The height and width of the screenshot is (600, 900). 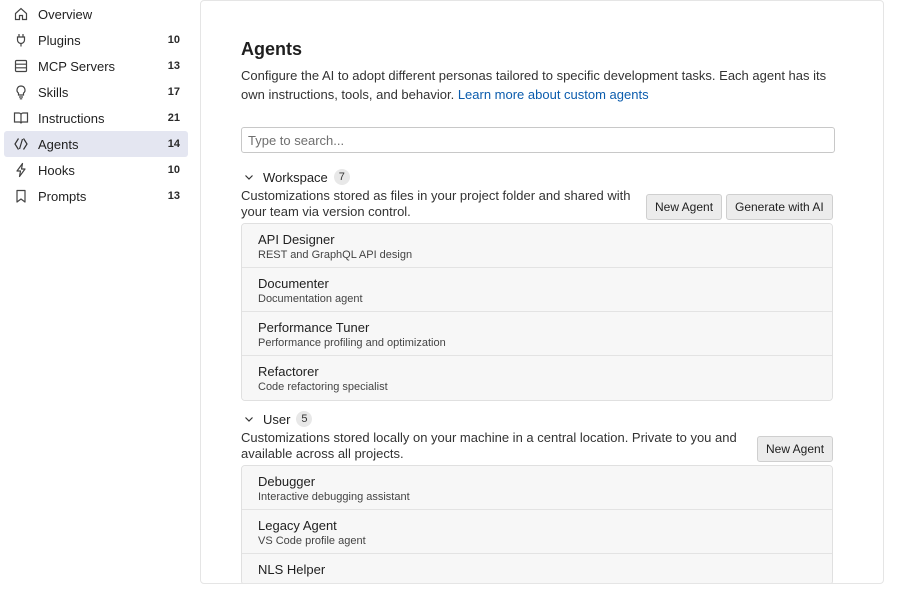 I want to click on search-input, so click(x=538, y=140).